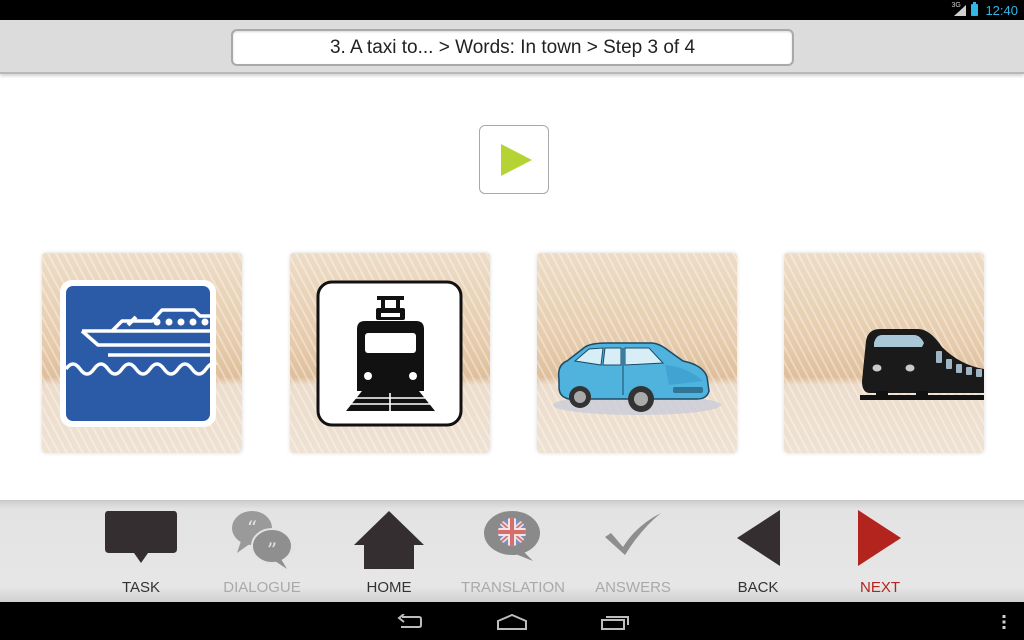 Image resolution: width=1024 pixels, height=640 pixels. Describe the element at coordinates (141, 587) in the screenshot. I see `task-label: TASK` at that location.